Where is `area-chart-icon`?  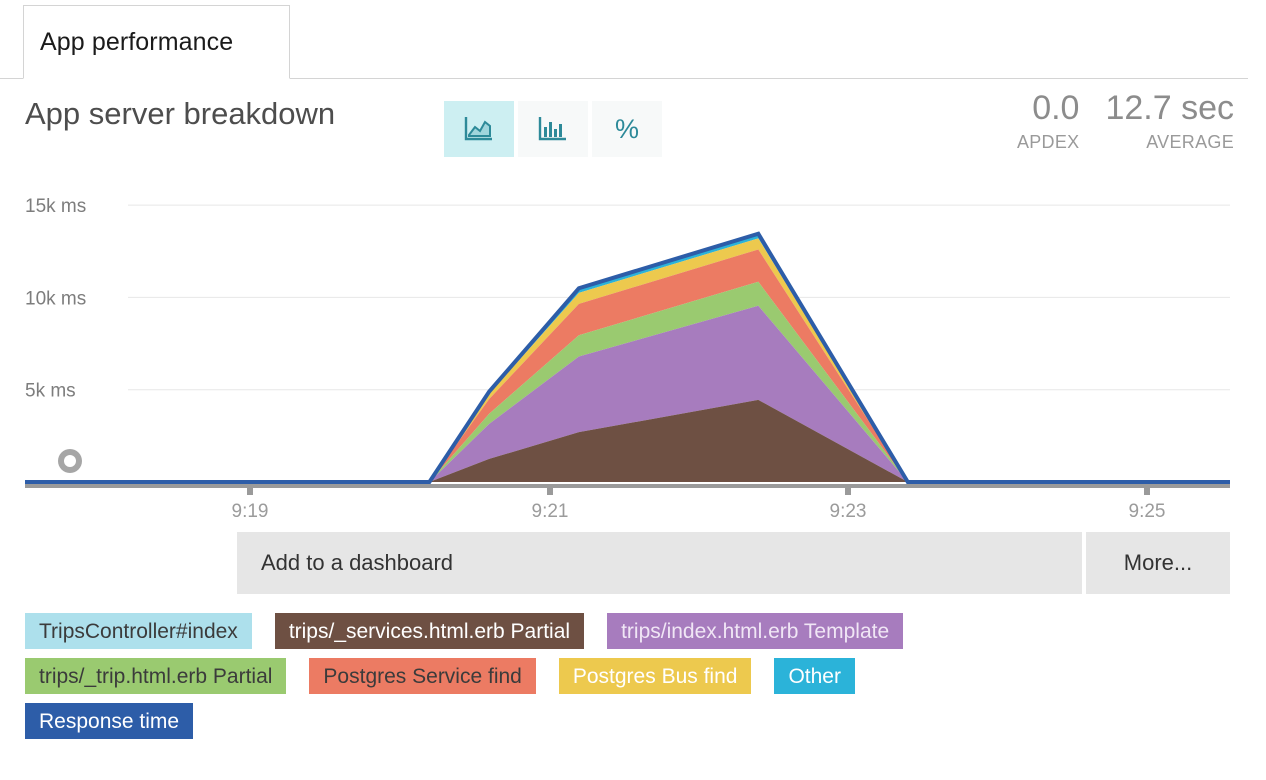 area-chart-icon is located at coordinates (479, 129).